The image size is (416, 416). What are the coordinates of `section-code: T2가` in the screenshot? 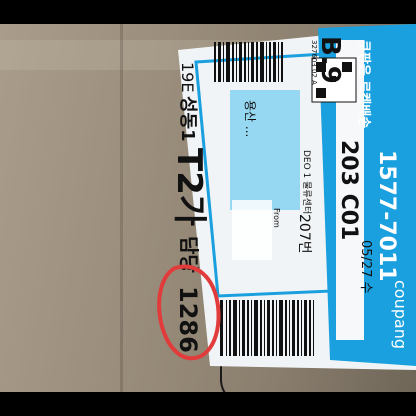 It's located at (189, 187).